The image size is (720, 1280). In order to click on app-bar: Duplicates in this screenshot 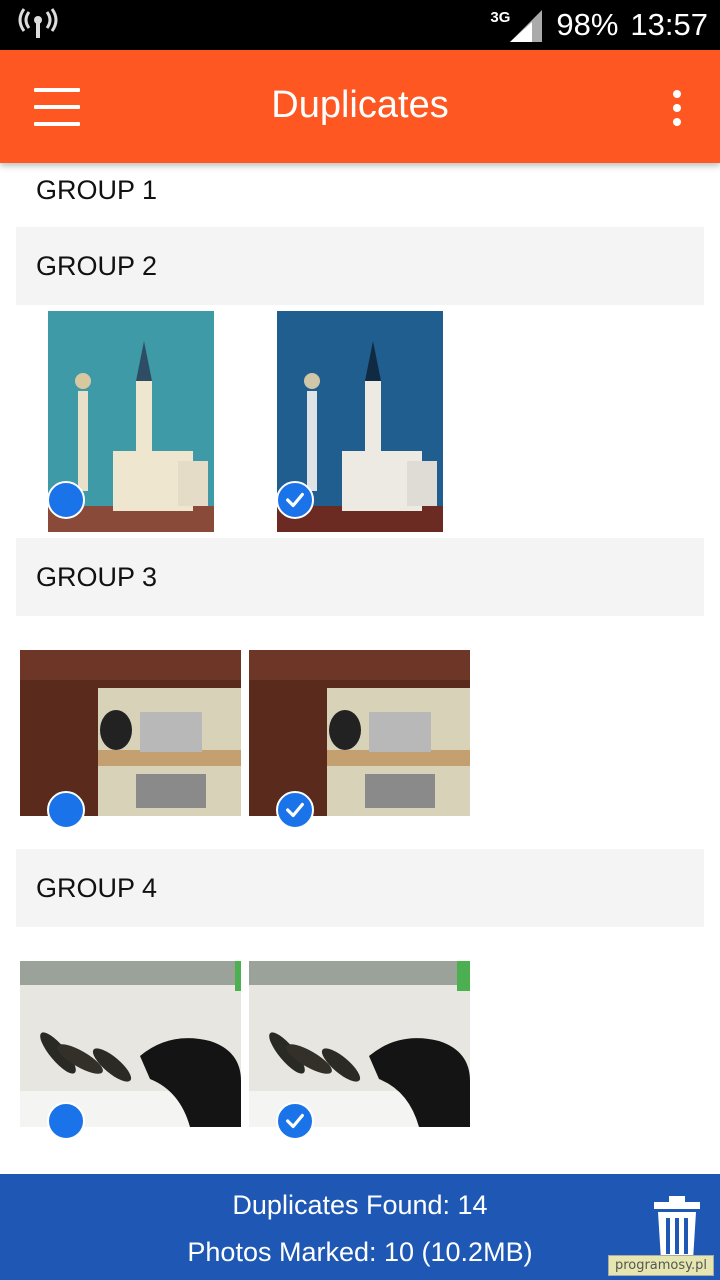, I will do `click(360, 106)`.